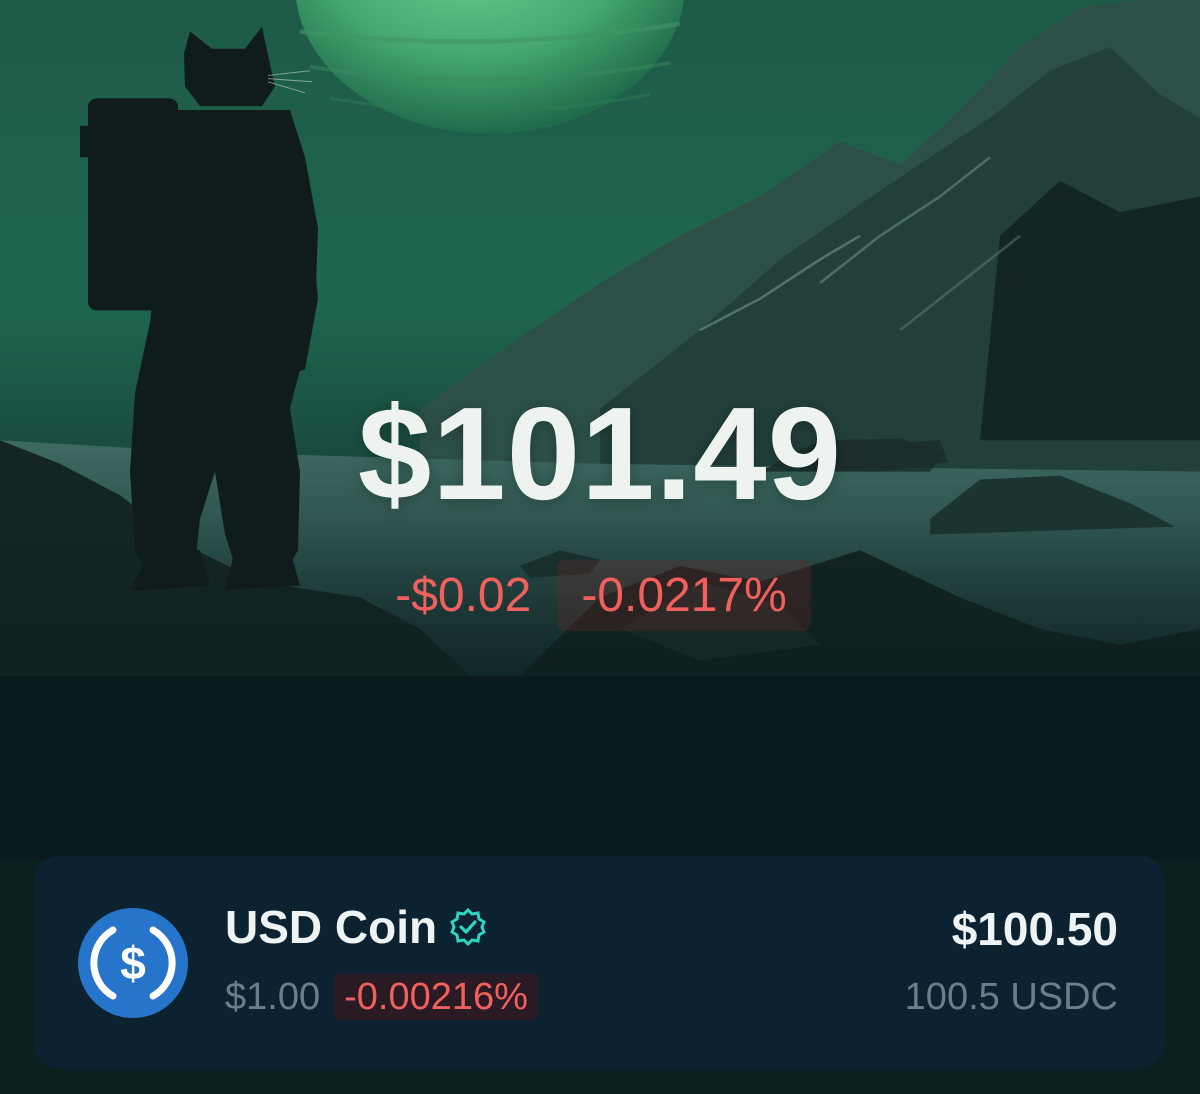 The height and width of the screenshot is (1094, 1200). Describe the element at coordinates (463, 595) in the screenshot. I see `portfolio-change-amount: -$0.02` at that location.